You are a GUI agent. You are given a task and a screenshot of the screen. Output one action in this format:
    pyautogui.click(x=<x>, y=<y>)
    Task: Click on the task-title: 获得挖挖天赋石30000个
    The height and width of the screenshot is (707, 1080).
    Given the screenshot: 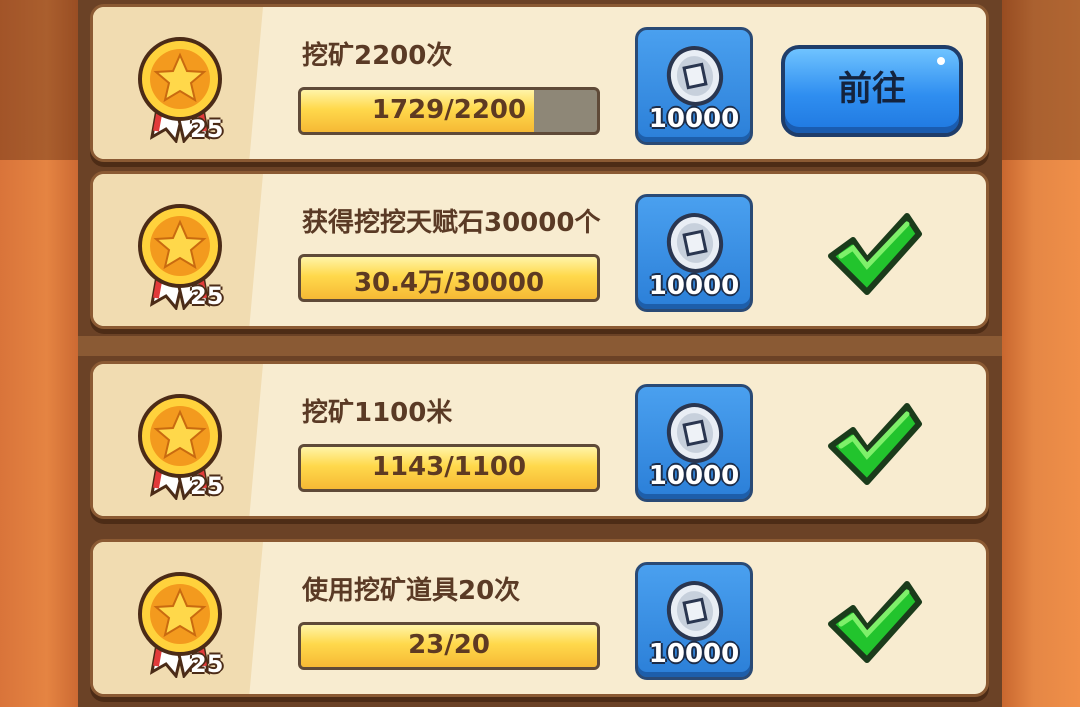 What is the action you would take?
    pyautogui.click(x=451, y=223)
    